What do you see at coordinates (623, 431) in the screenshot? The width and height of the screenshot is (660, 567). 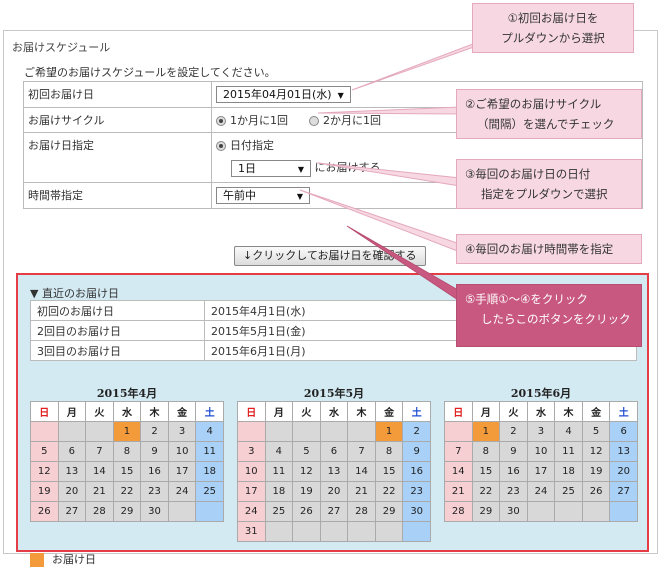 I see `calendar-day: 6` at bounding box center [623, 431].